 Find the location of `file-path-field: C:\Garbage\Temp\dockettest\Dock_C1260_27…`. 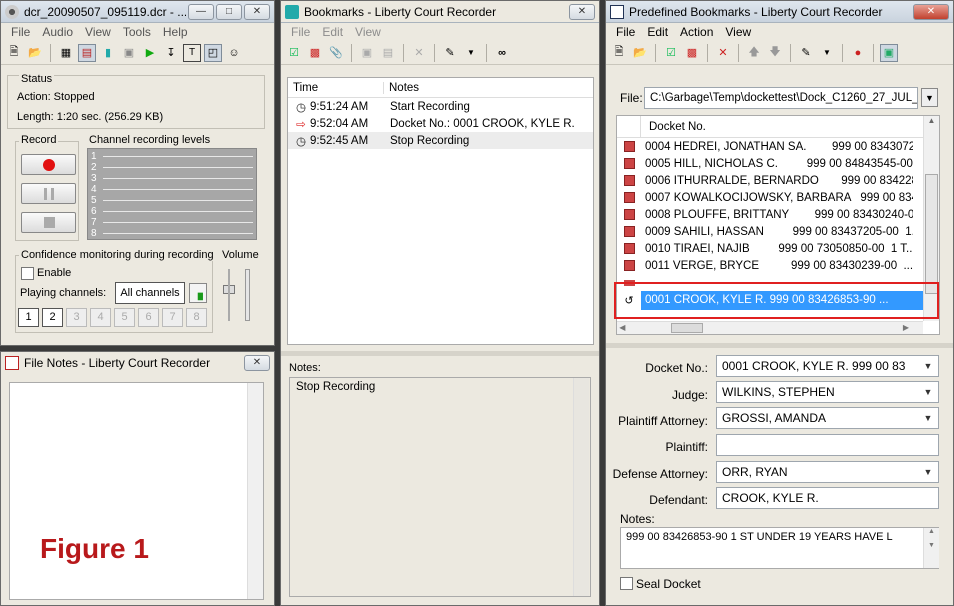

file-path-field: C:\Garbage\Temp\dockettest\Dock_C1260_27… is located at coordinates (781, 98).